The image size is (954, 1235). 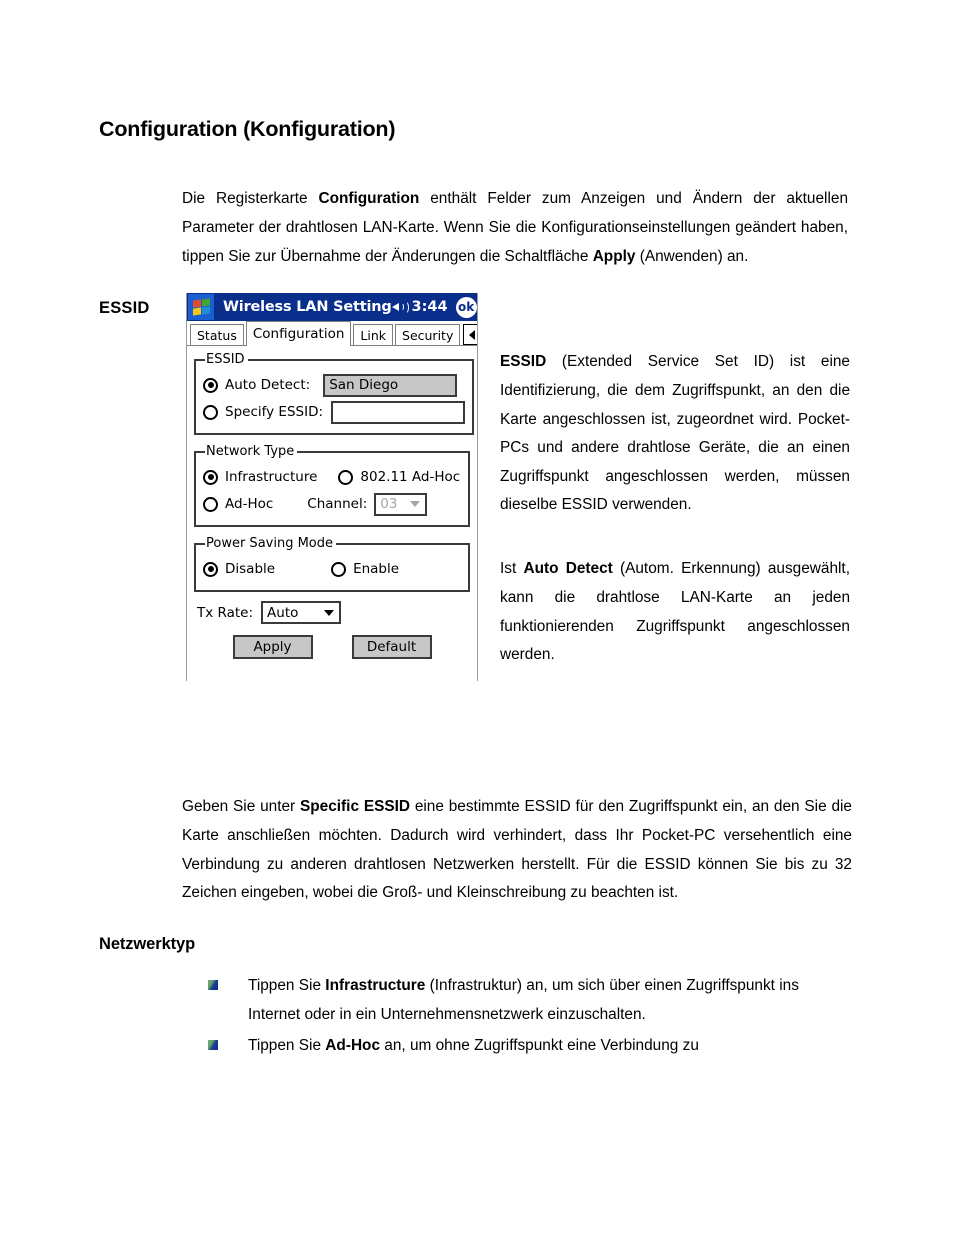 I want to click on specific-essid-bold: Specific ESSID, so click(x=355, y=807).